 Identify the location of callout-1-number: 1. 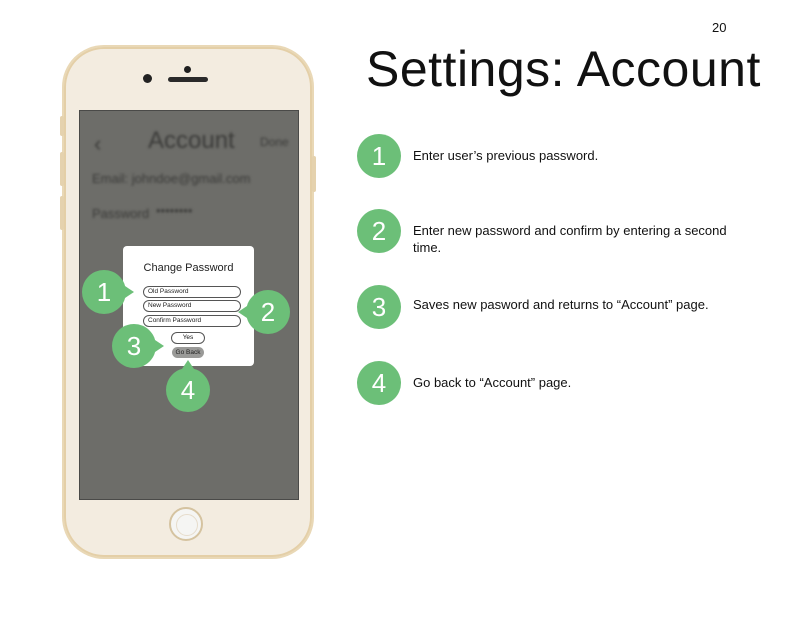
(104, 292).